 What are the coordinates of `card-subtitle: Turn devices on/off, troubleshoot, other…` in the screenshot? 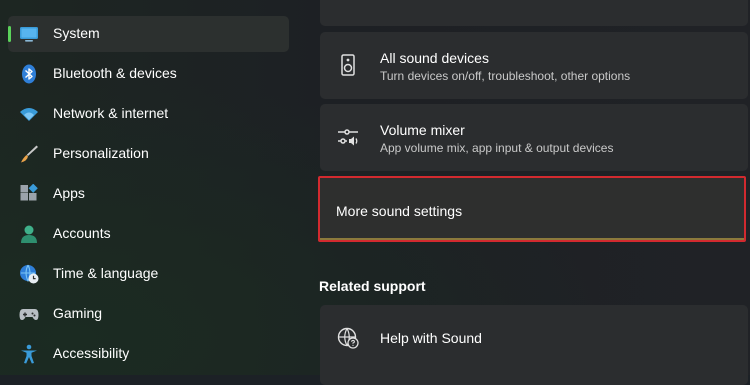 It's located at (505, 76).